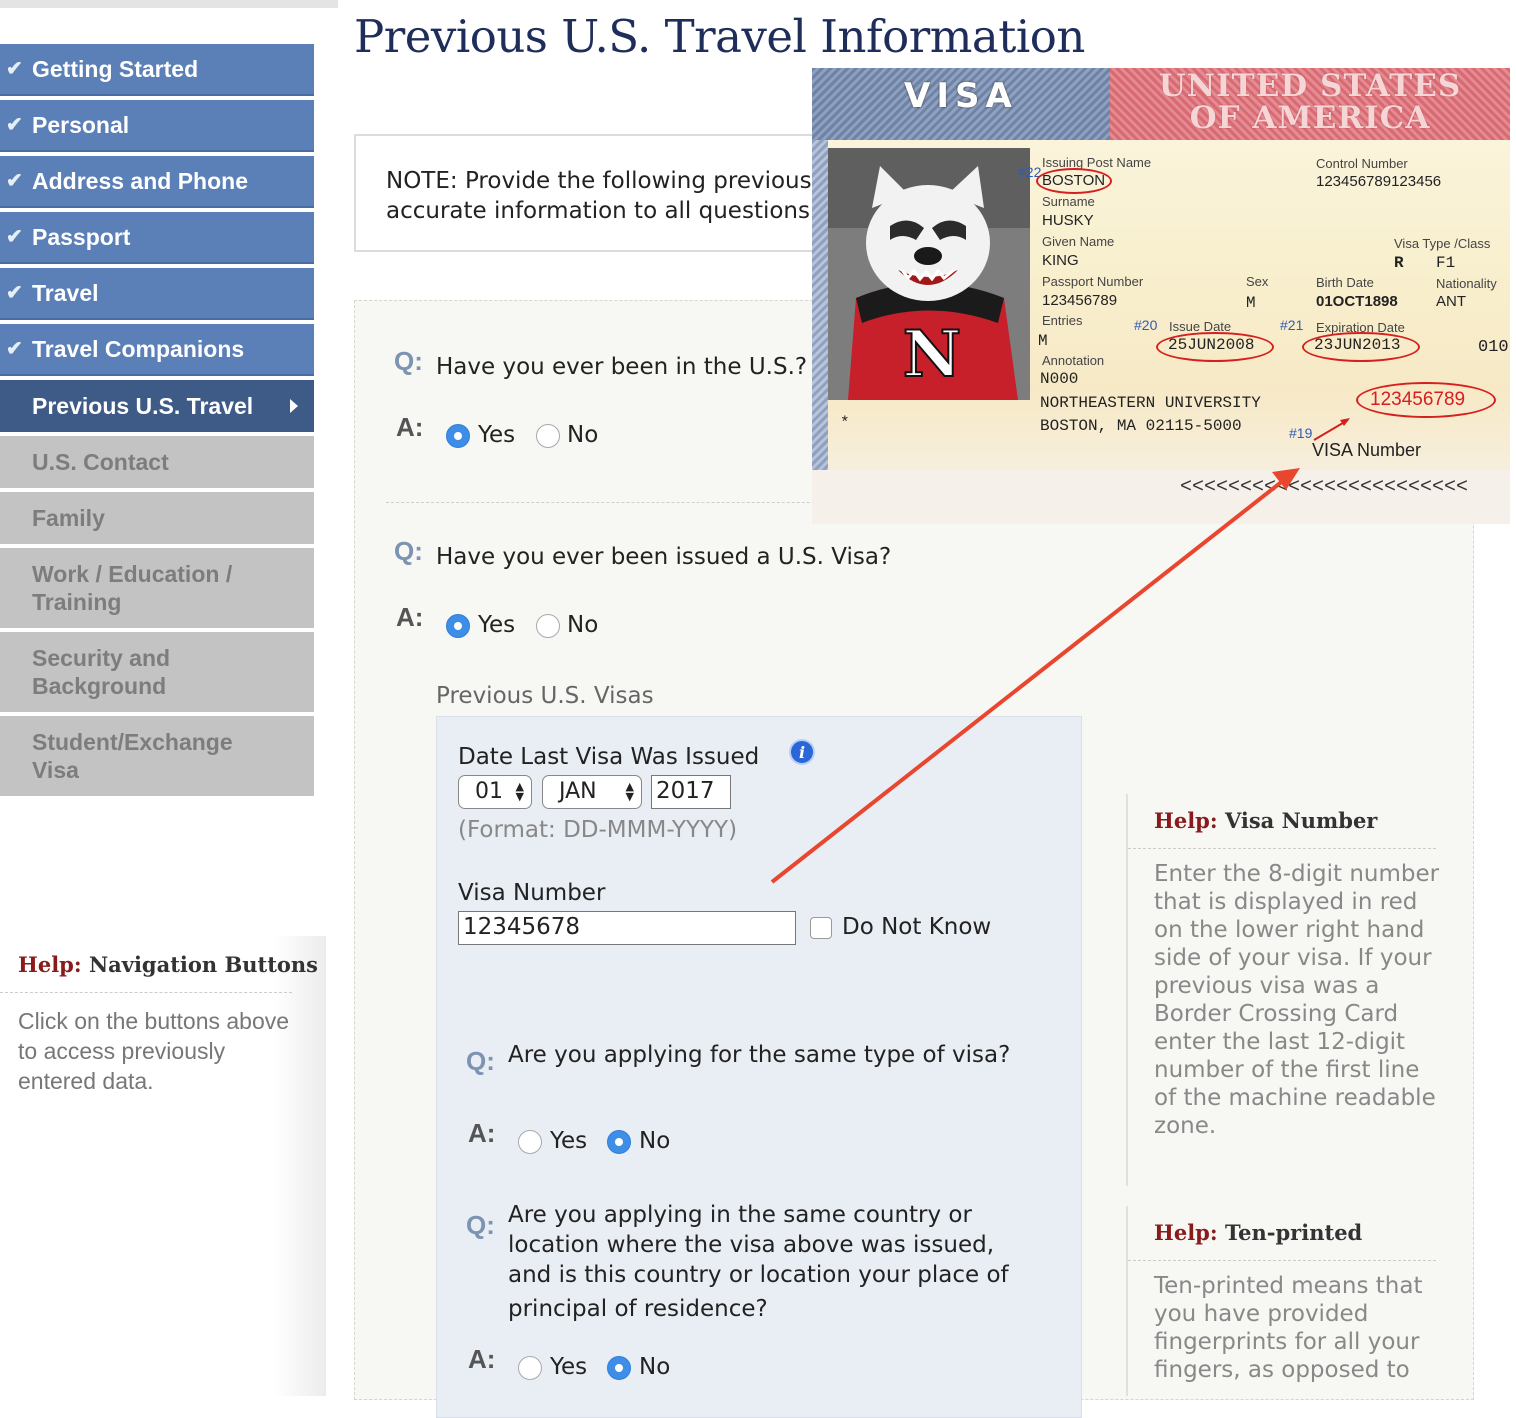  I want to click on issued-year-input: 2017, so click(691, 792).